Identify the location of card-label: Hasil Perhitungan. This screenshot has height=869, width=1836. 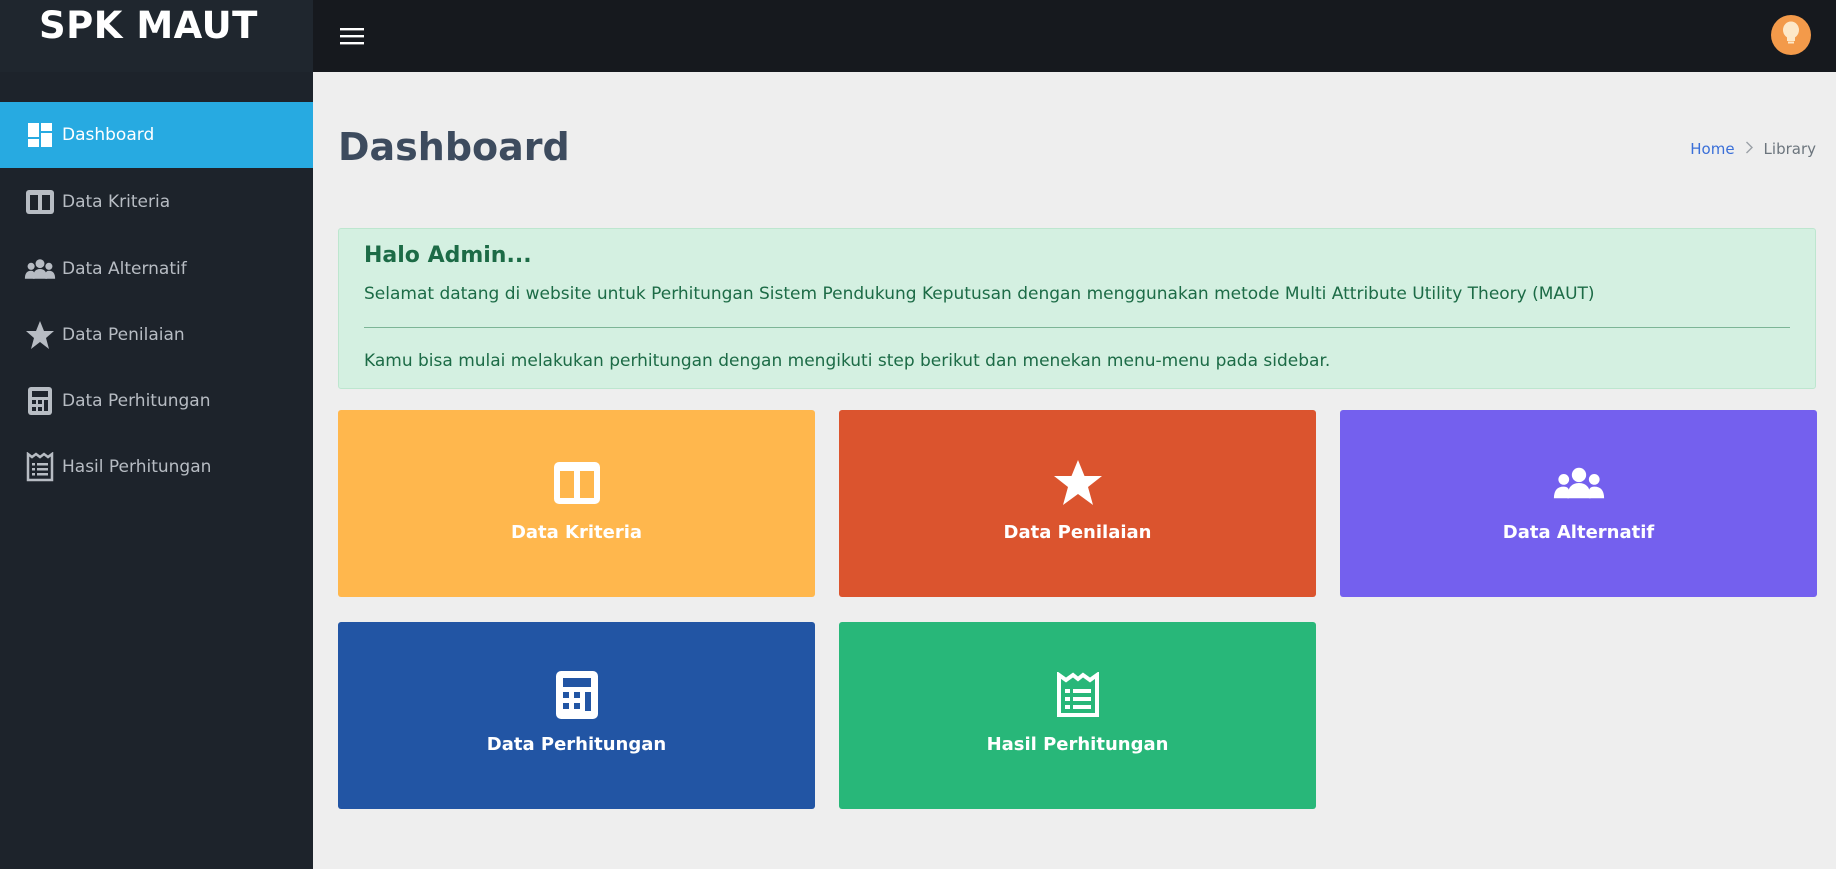
(1077, 744).